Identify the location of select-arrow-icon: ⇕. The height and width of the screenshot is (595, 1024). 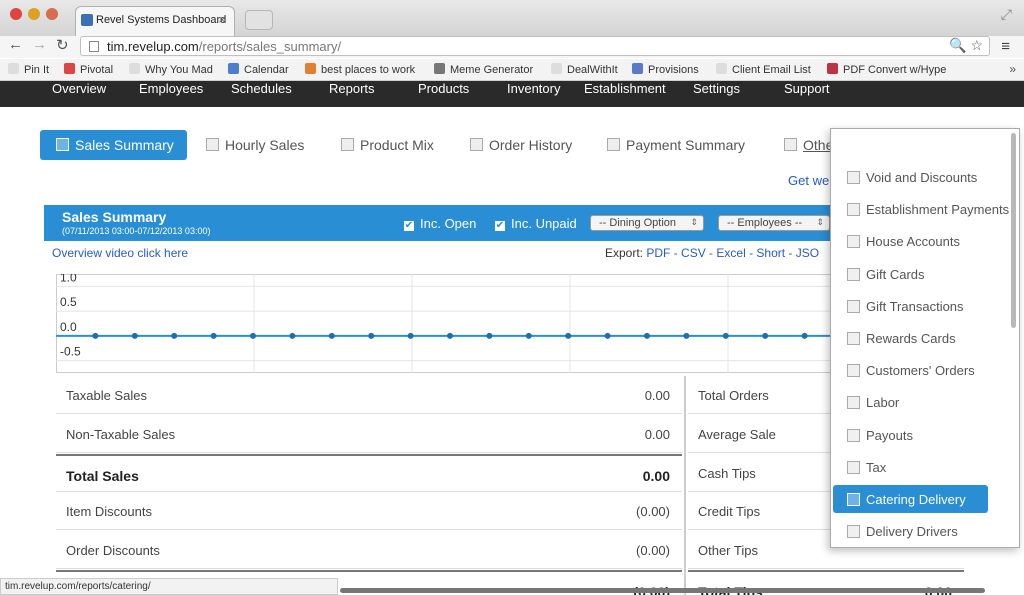
(820, 222).